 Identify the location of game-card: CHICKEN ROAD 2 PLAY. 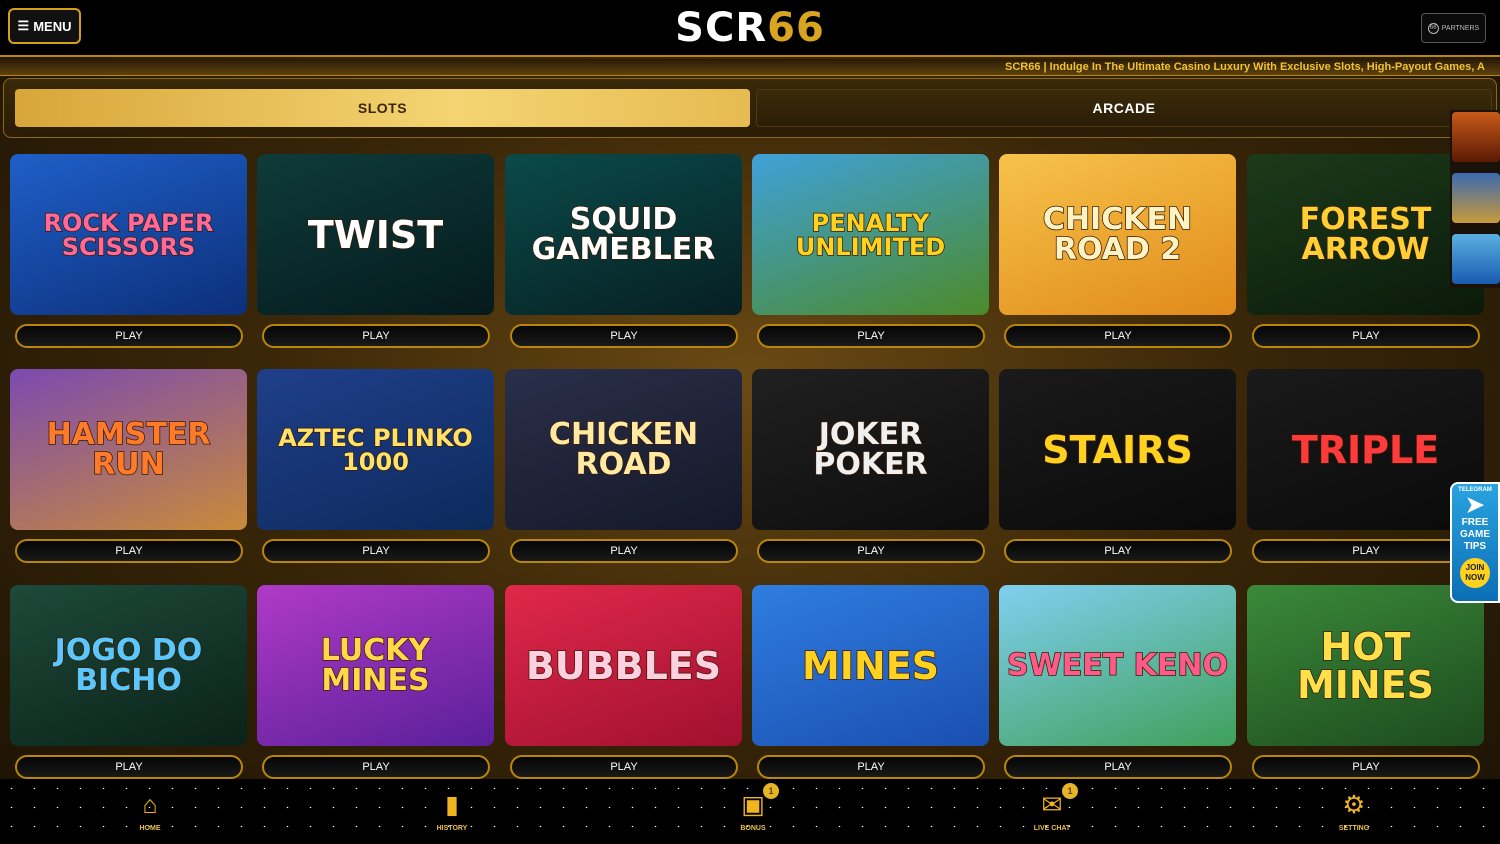
(1118, 252).